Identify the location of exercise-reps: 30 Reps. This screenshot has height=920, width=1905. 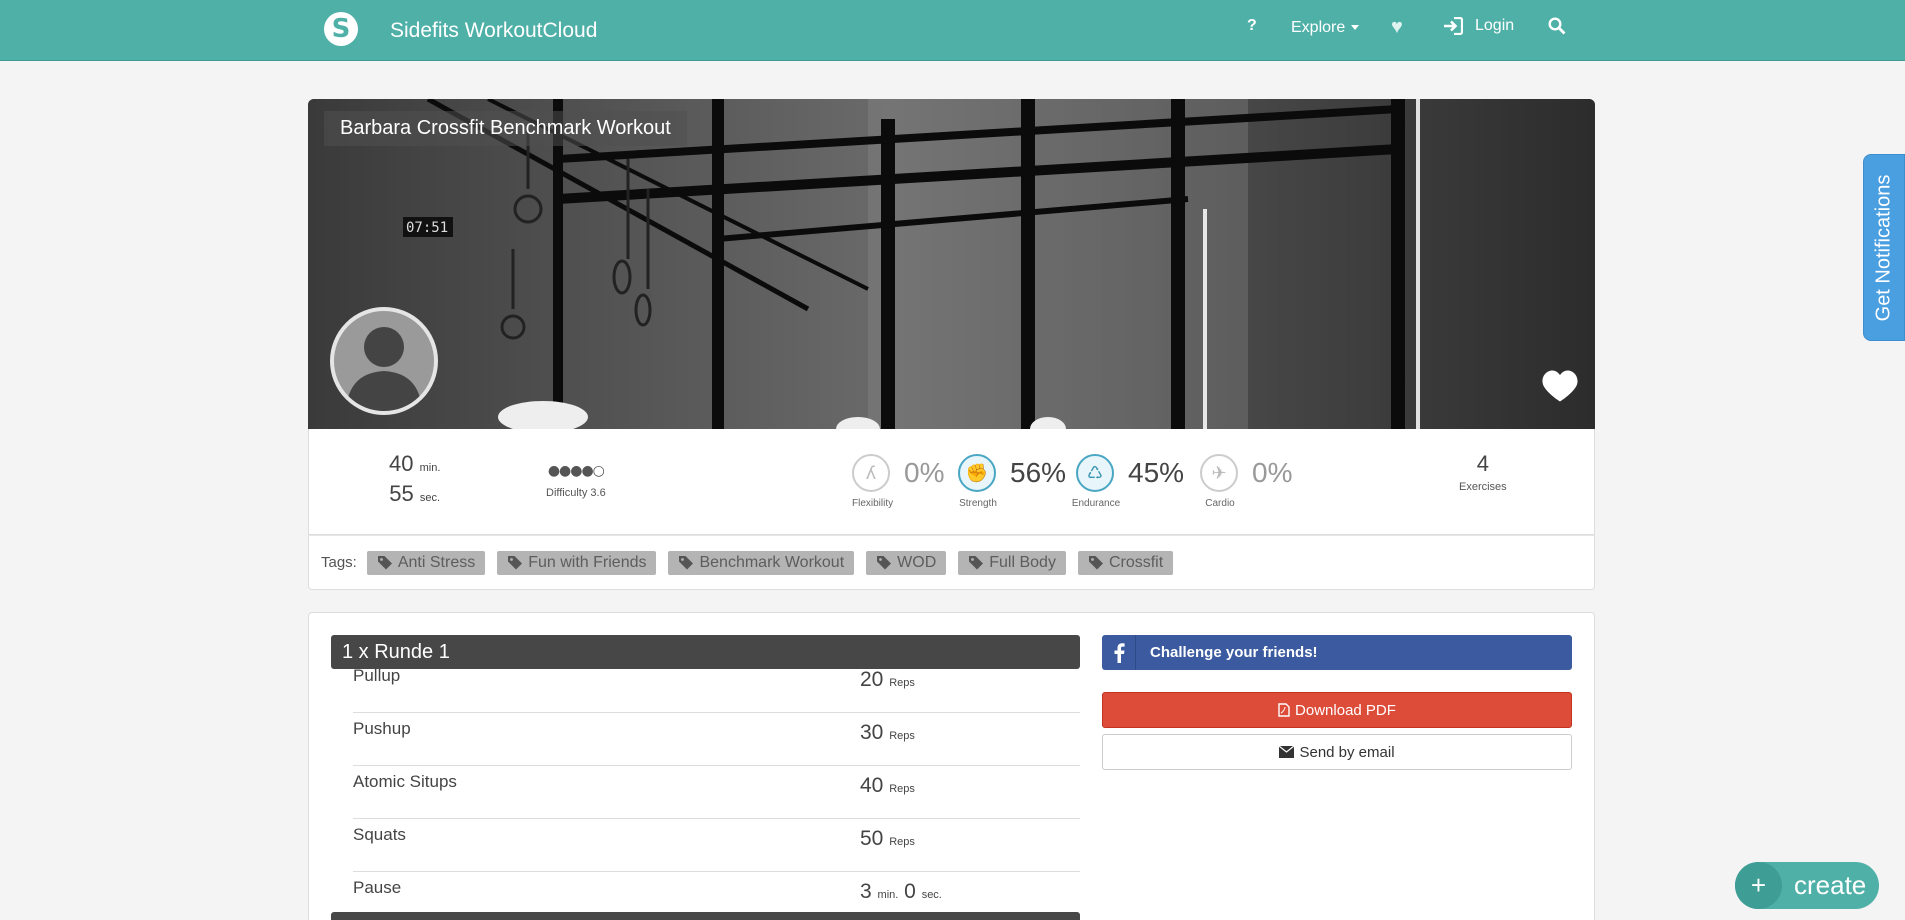
(887, 732).